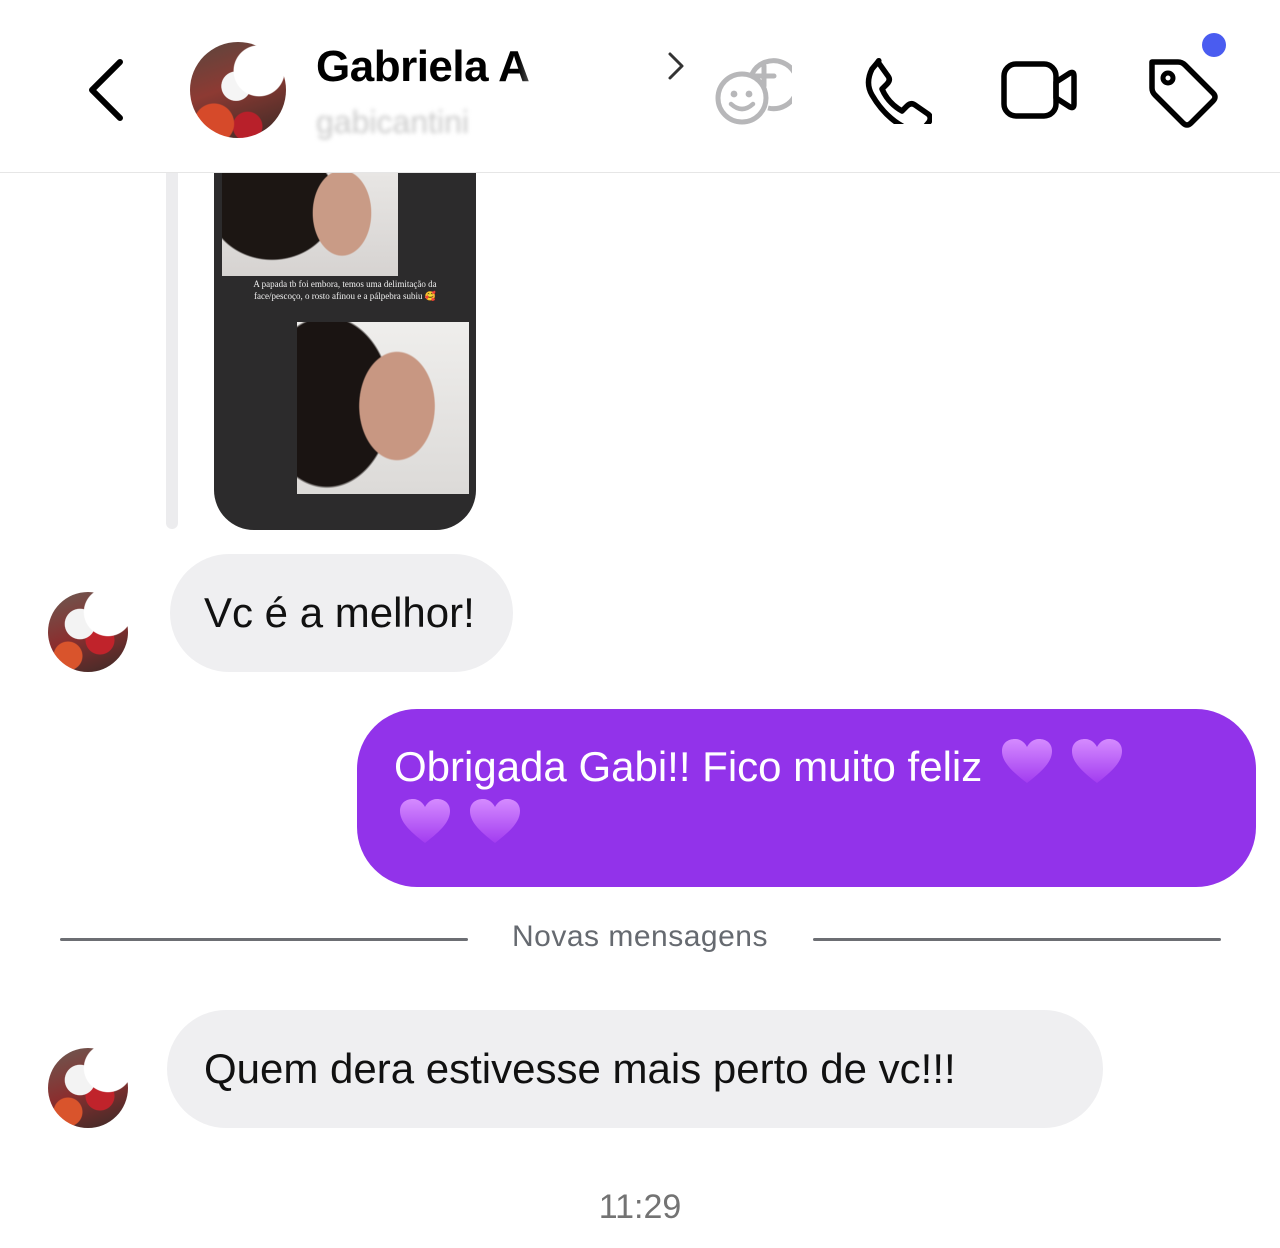 Image resolution: width=1280 pixels, height=1248 pixels. What do you see at coordinates (586, 73) in the screenshot?
I see `name-redaction` at bounding box center [586, 73].